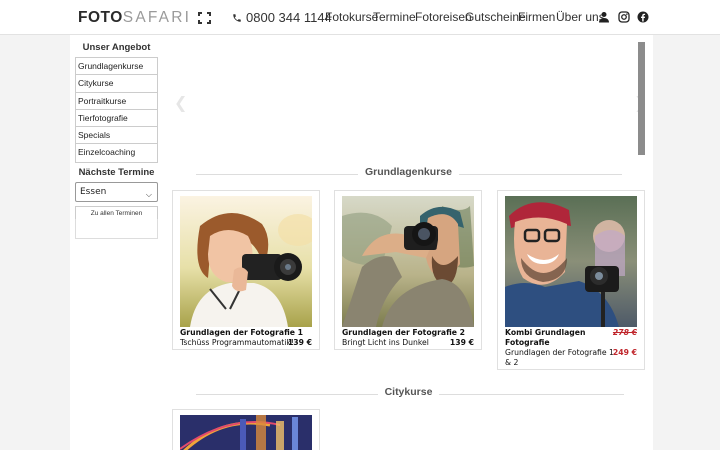  I want to click on course-card-citykurs, so click(246, 429).